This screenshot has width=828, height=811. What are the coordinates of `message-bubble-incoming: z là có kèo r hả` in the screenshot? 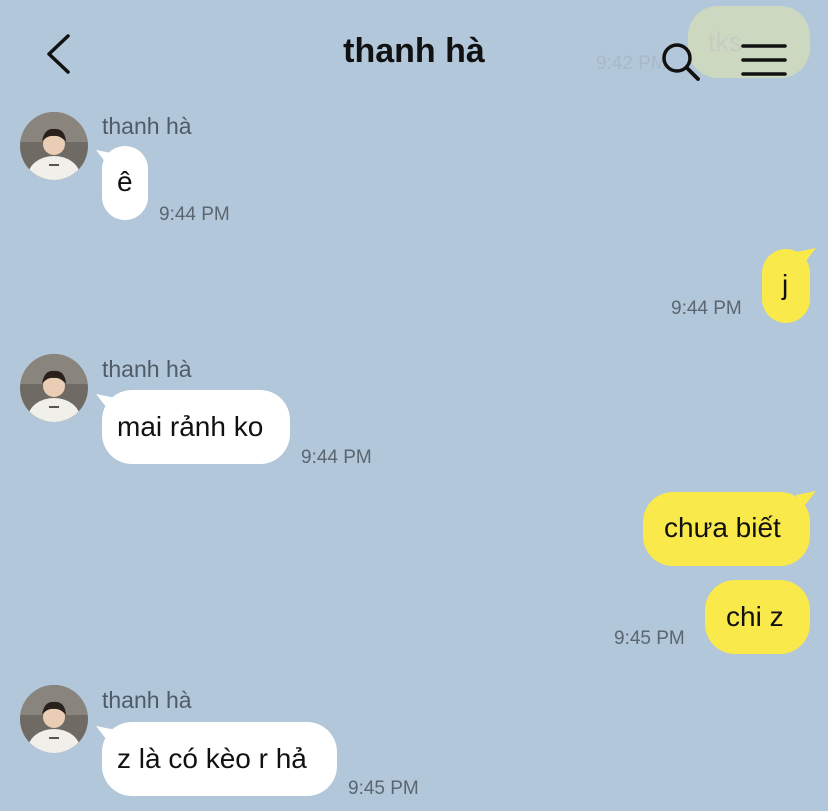 It's located at (219, 759).